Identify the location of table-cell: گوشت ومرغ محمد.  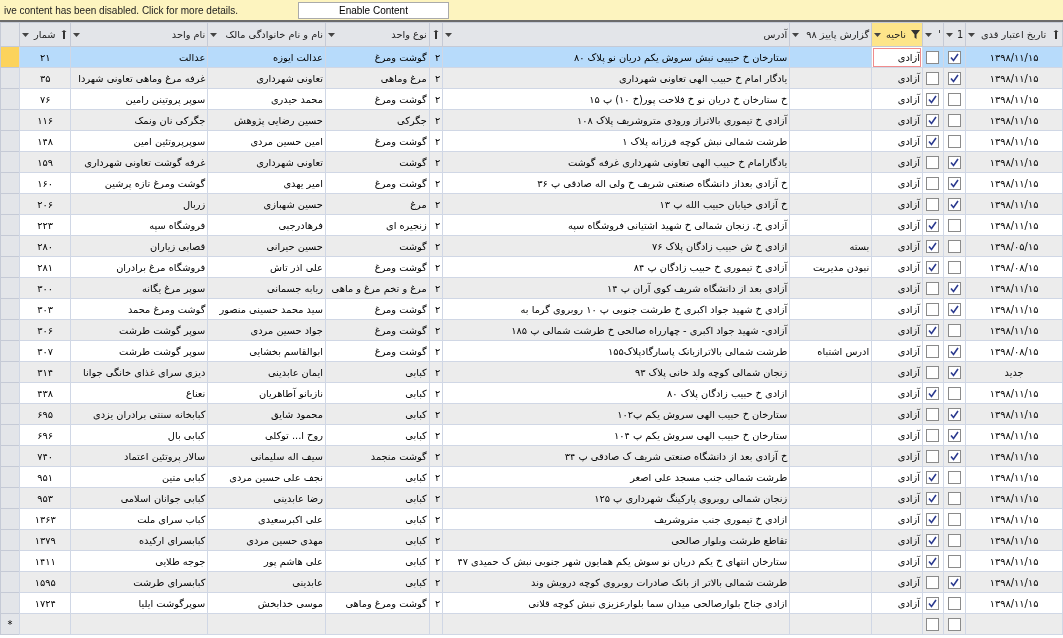
(139, 309).